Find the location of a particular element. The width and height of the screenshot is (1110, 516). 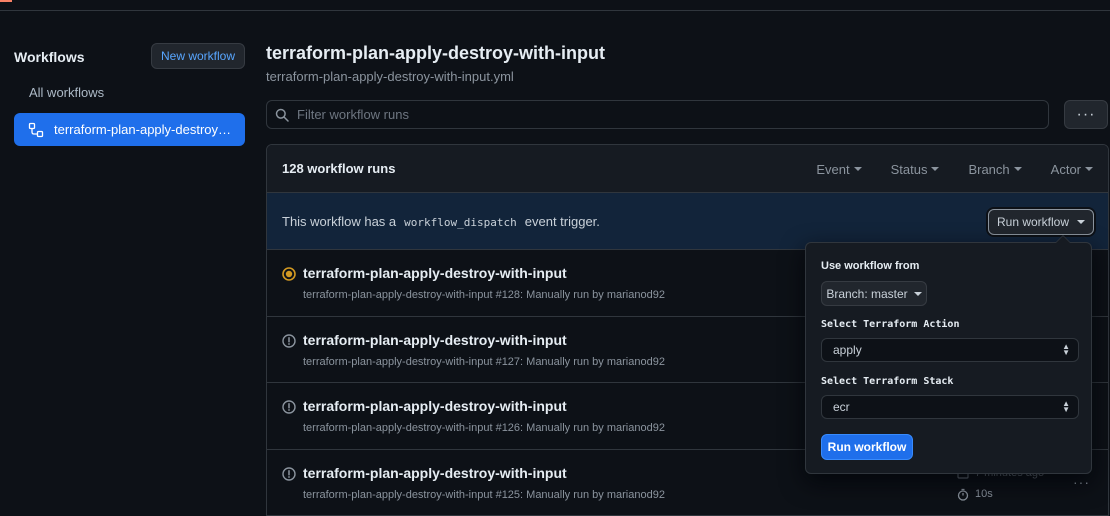

use-workflow-from-label: Use workflow from is located at coordinates (870, 266).